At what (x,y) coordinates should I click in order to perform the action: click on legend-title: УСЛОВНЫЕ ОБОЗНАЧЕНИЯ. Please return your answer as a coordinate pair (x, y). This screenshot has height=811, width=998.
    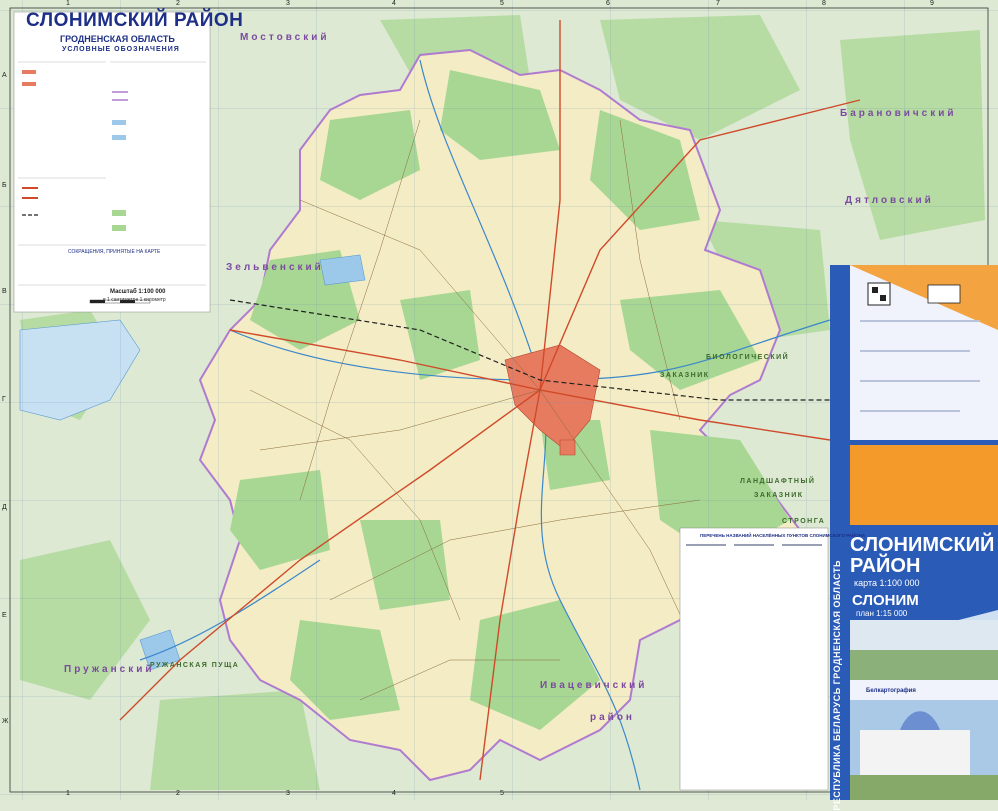
    Looking at the image, I should click on (121, 49).